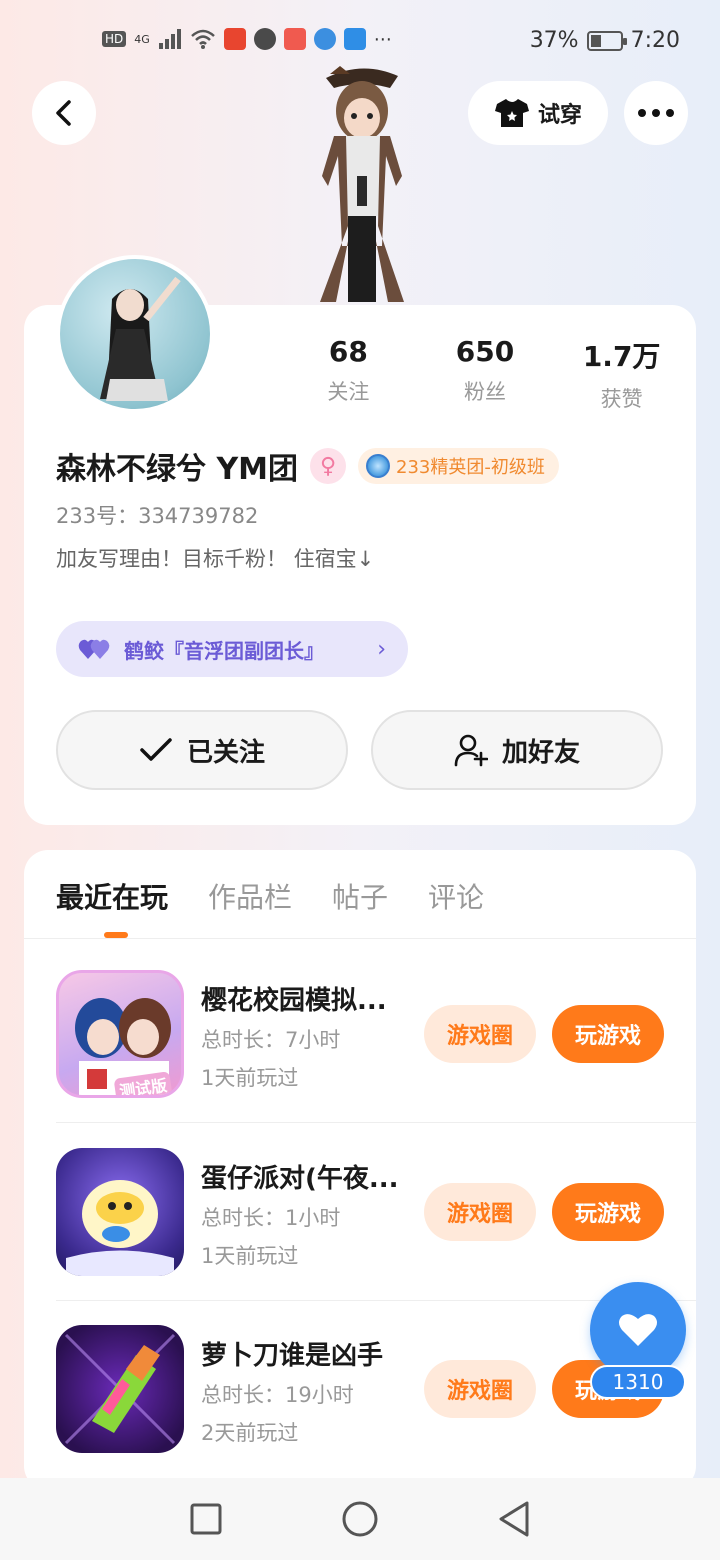 The image size is (720, 1560). I want to click on followers-label: 粉丝, so click(484, 392).